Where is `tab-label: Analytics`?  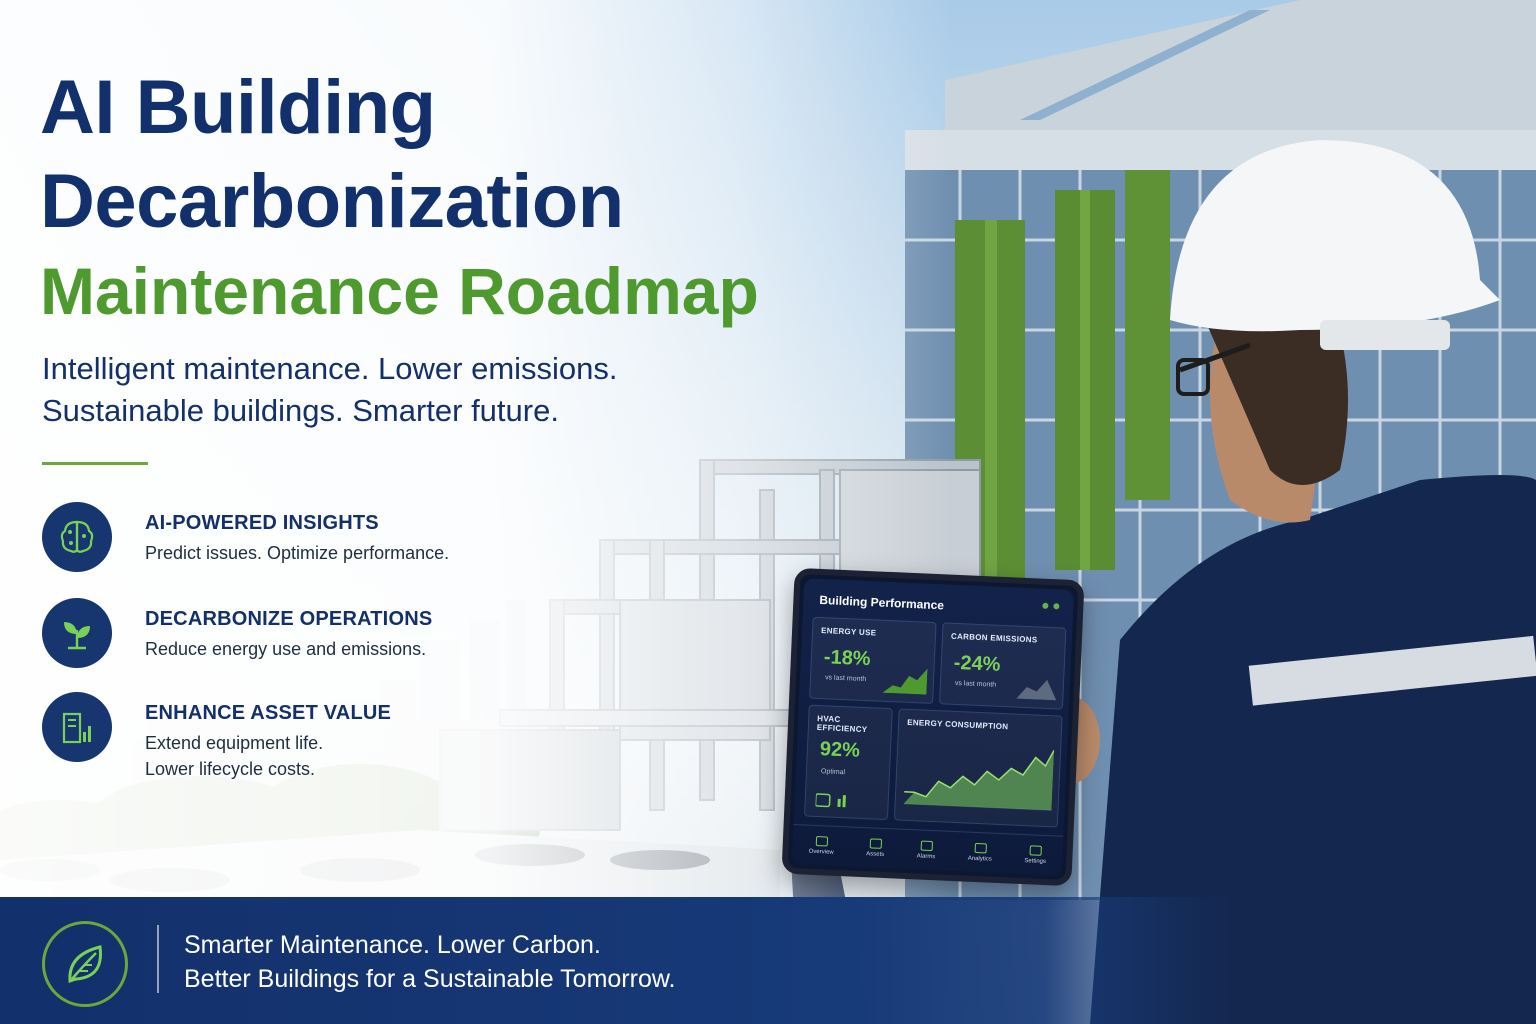
tab-label: Analytics is located at coordinates (979, 859).